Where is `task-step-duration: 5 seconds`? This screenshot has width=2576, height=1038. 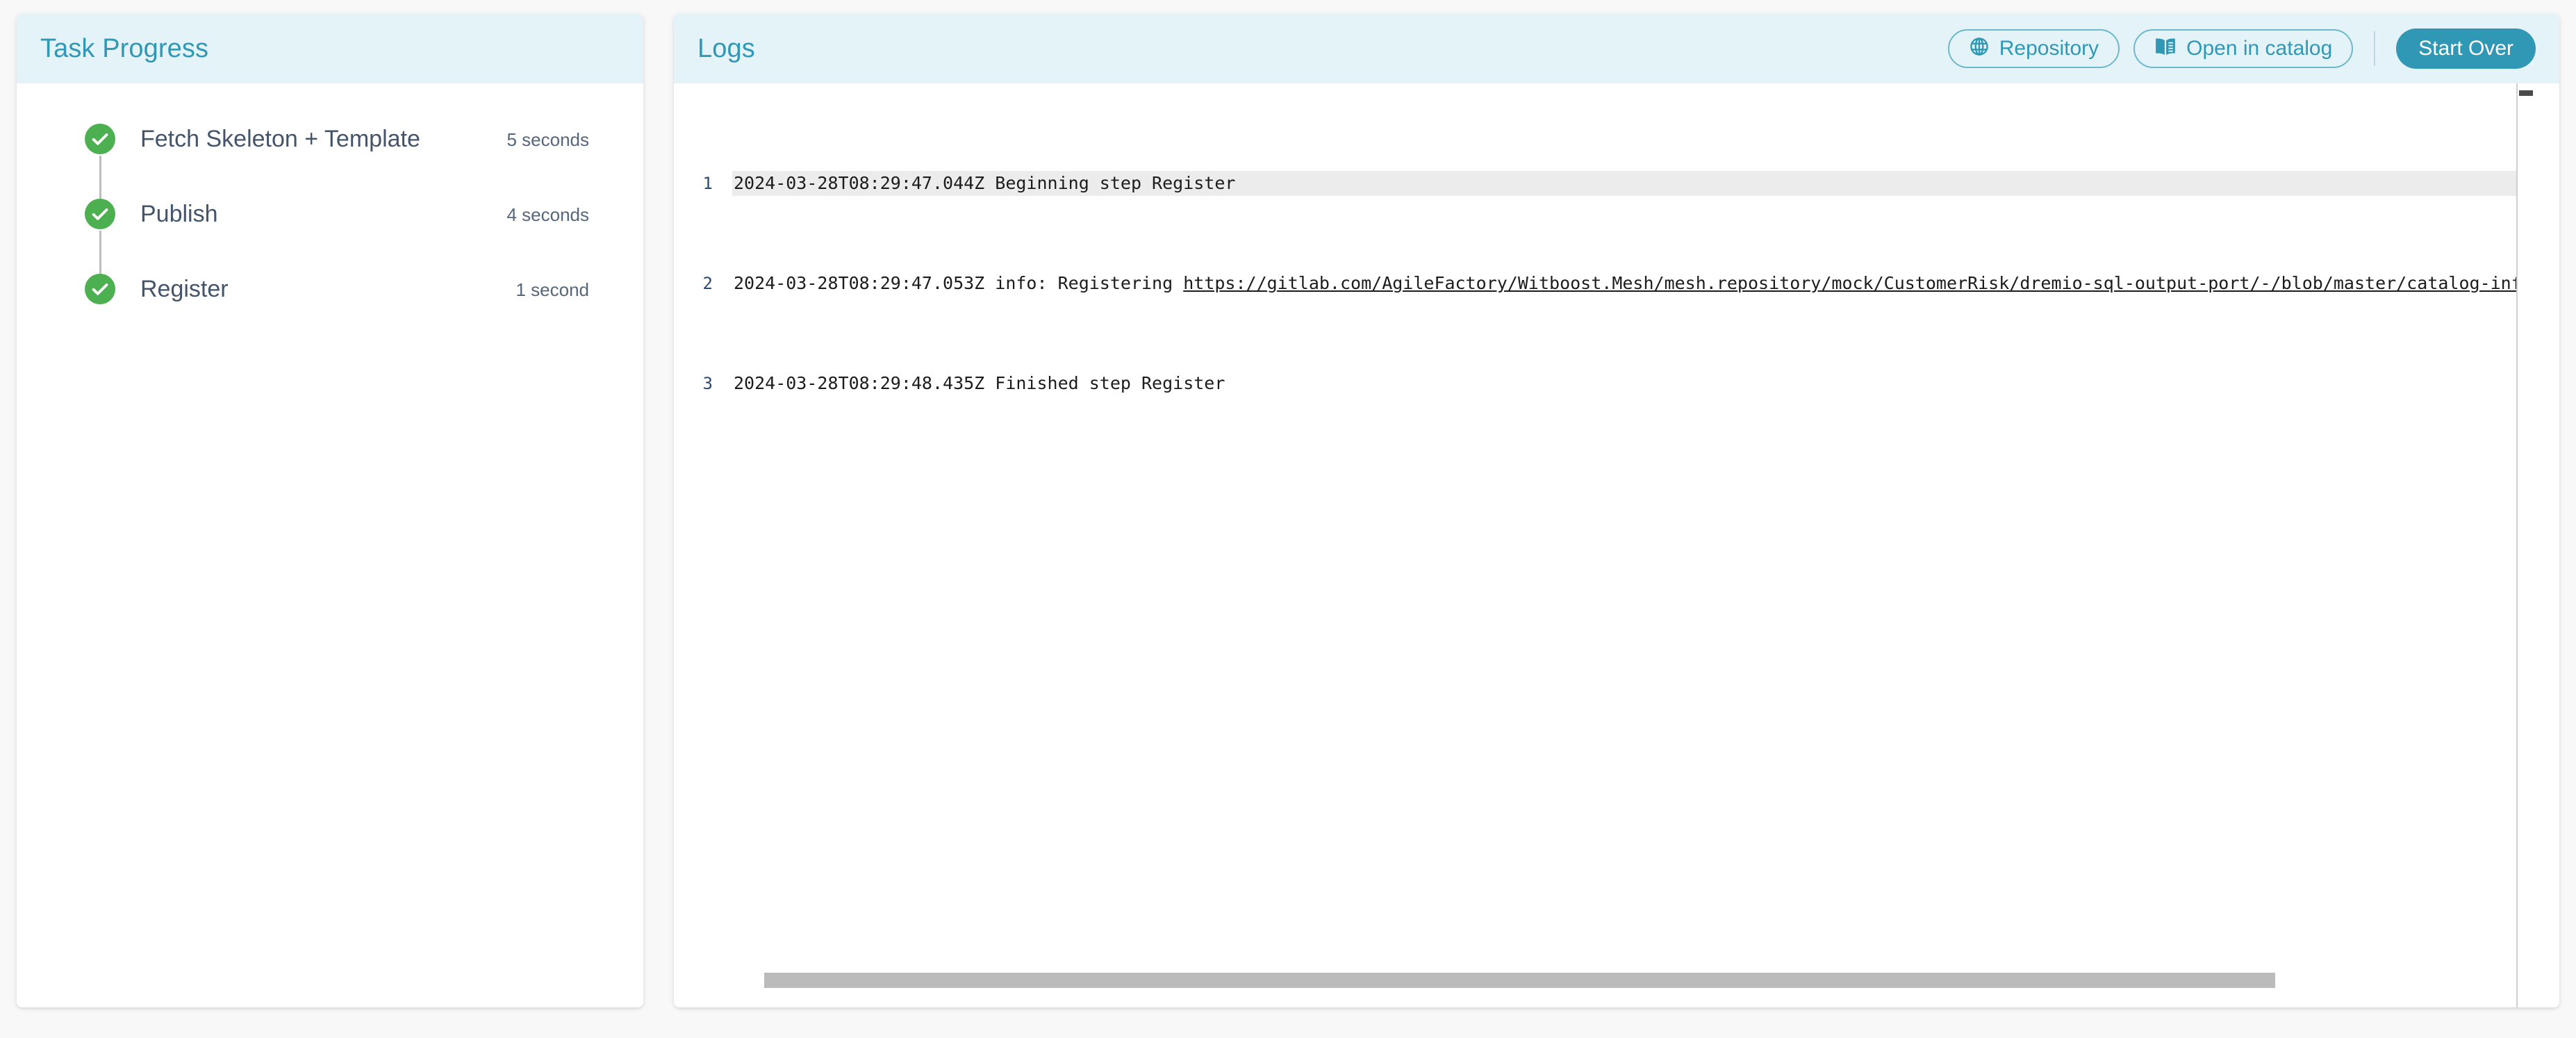
task-step-duration: 5 seconds is located at coordinates (548, 139).